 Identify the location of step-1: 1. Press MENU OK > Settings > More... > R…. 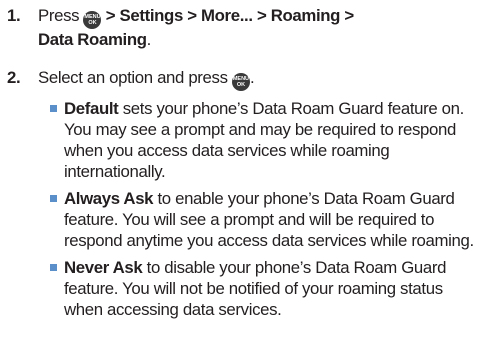
(180, 27).